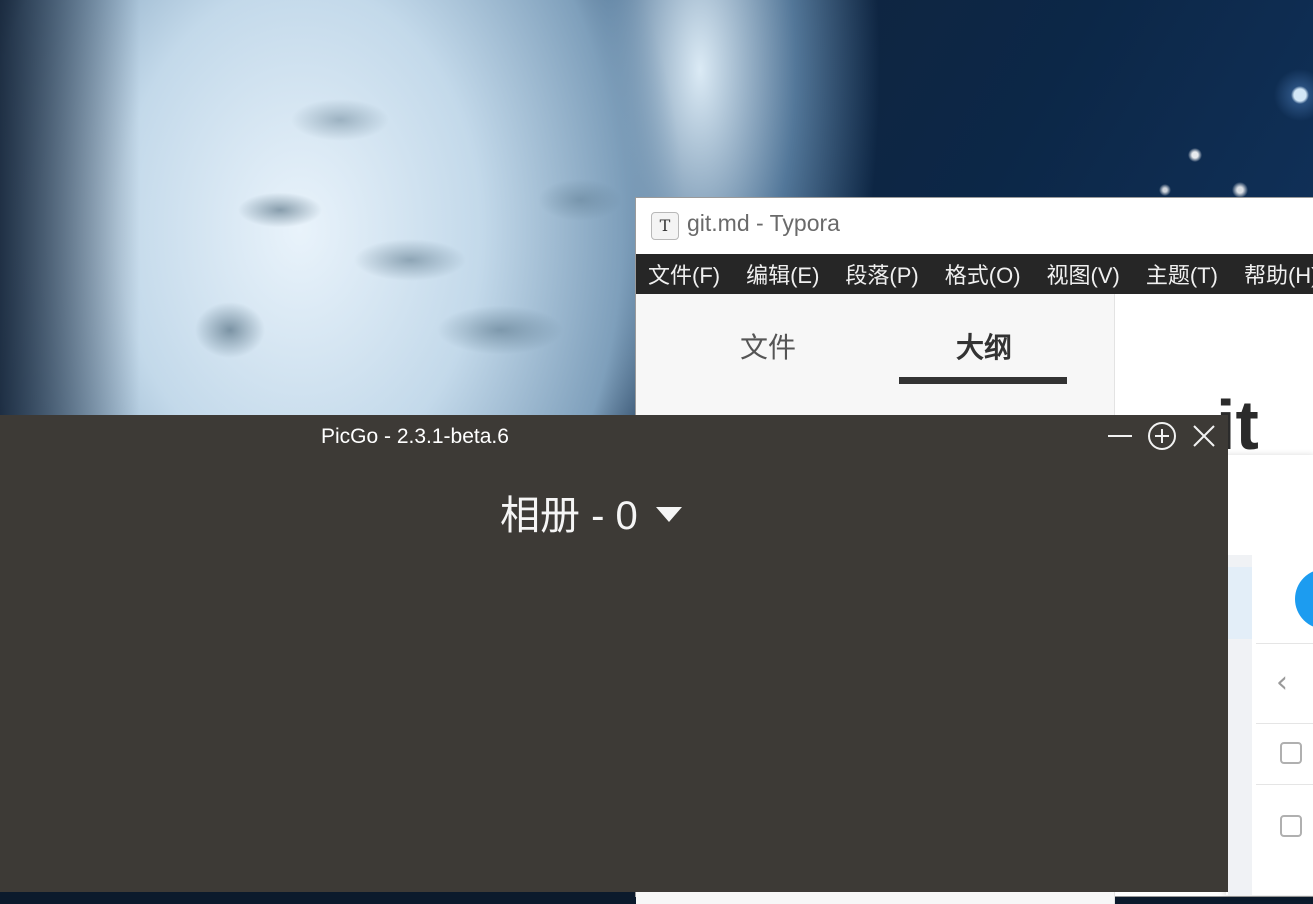  Describe the element at coordinates (763, 223) in the screenshot. I see `typora-window-title: git.md - Typora` at that location.